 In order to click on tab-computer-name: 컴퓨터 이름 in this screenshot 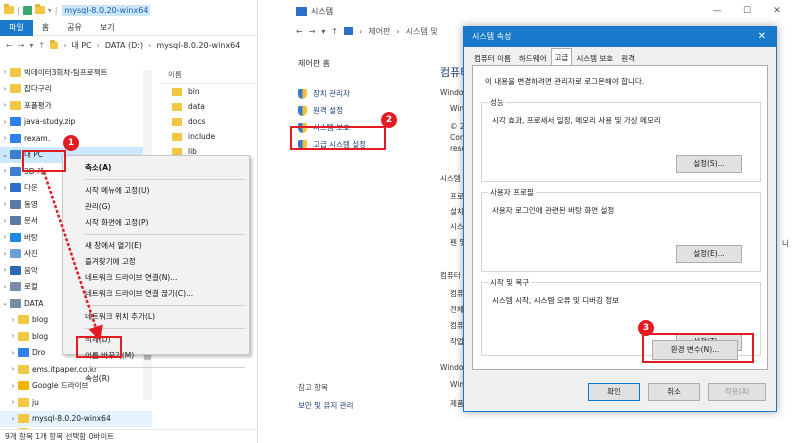, I will do `click(492, 57)`.